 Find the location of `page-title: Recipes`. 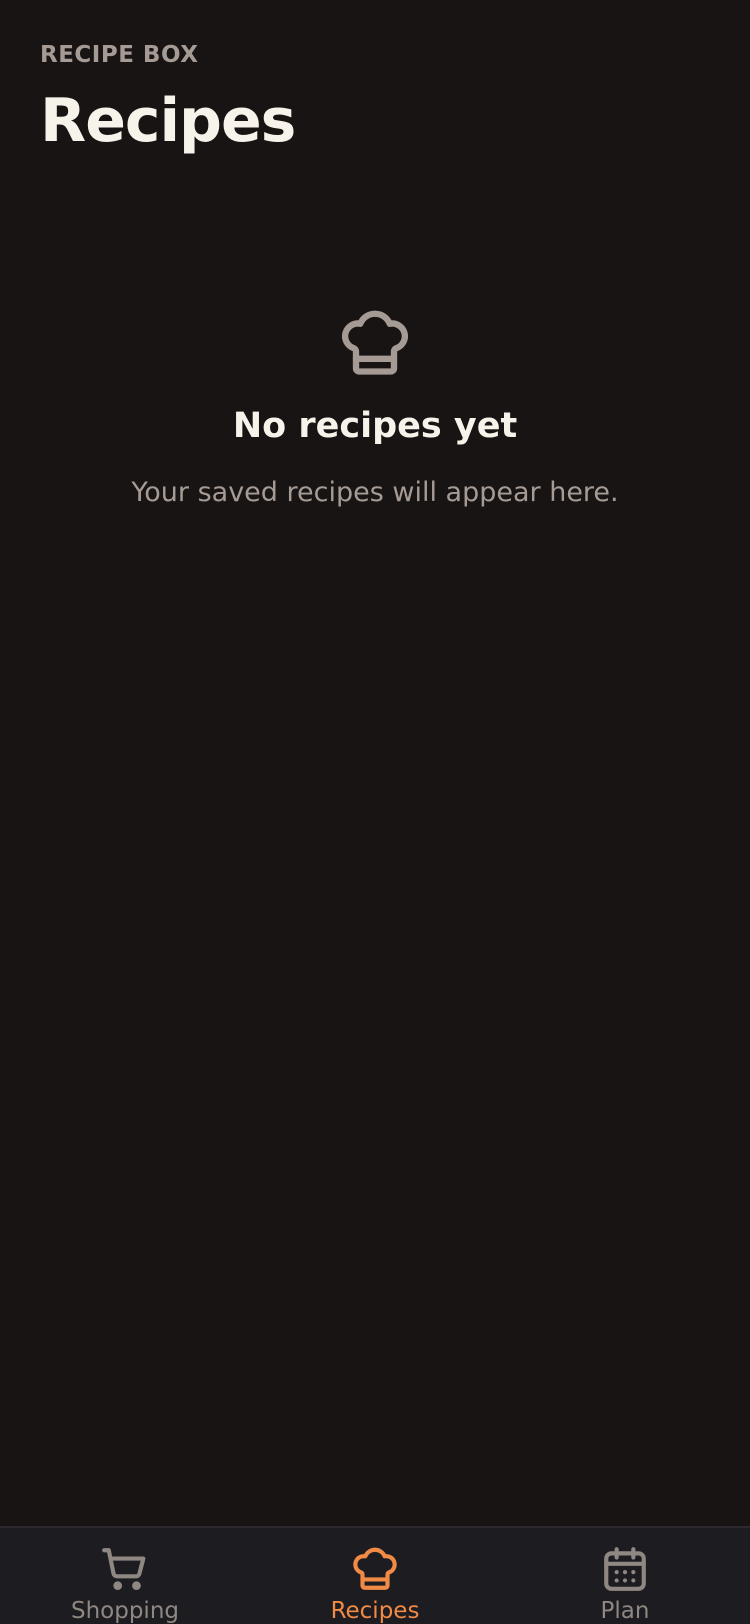

page-title: Recipes is located at coordinates (168, 121).